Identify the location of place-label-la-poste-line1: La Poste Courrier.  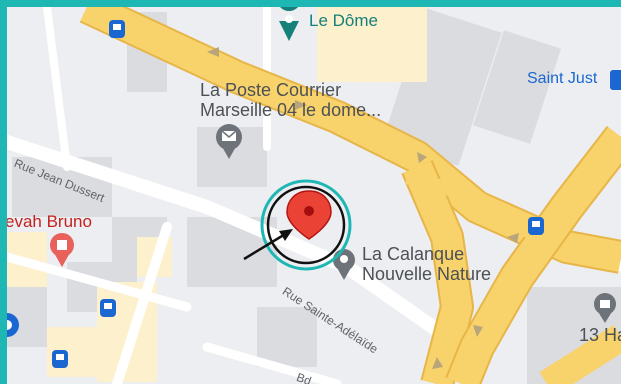
(270, 90).